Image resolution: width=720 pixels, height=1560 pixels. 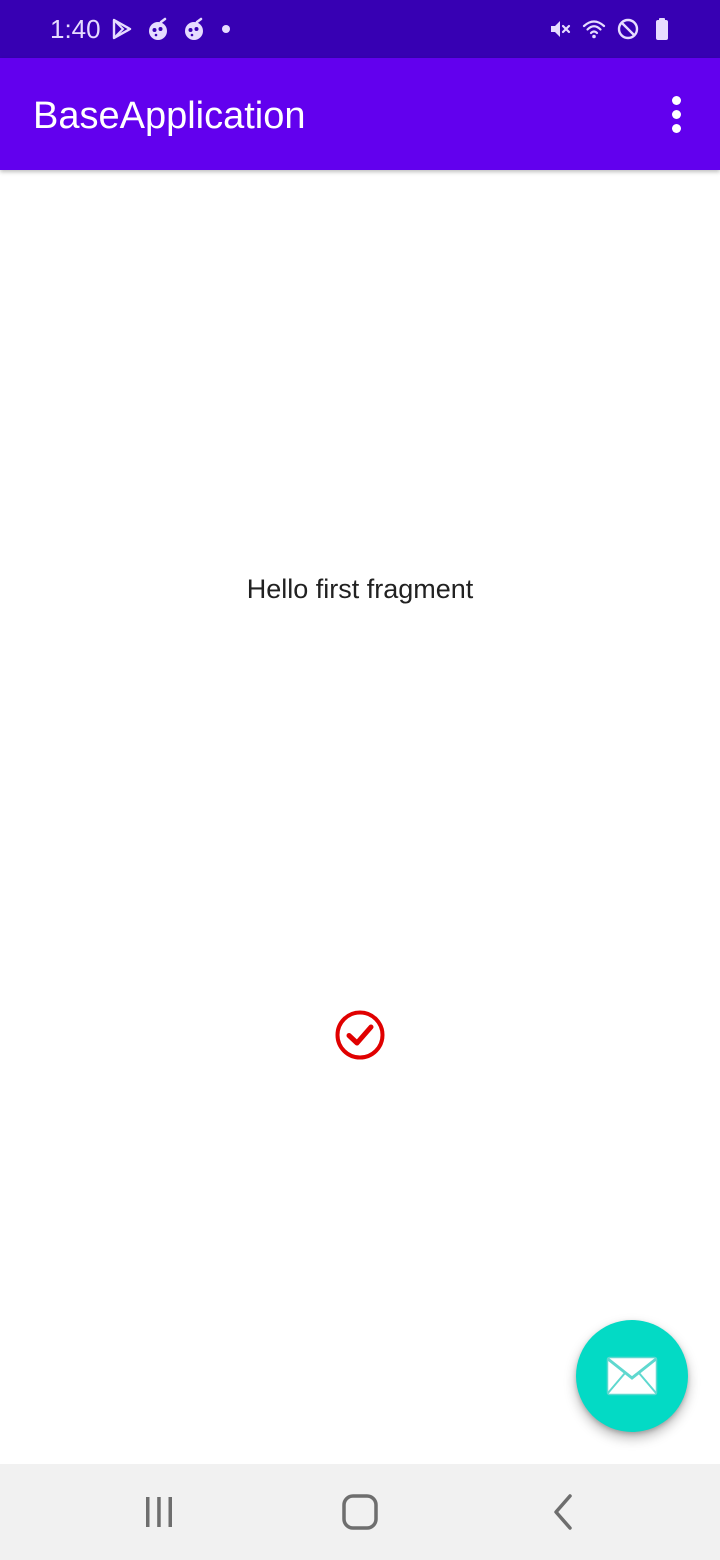 I want to click on recents-icon, so click(x=159, y=1512).